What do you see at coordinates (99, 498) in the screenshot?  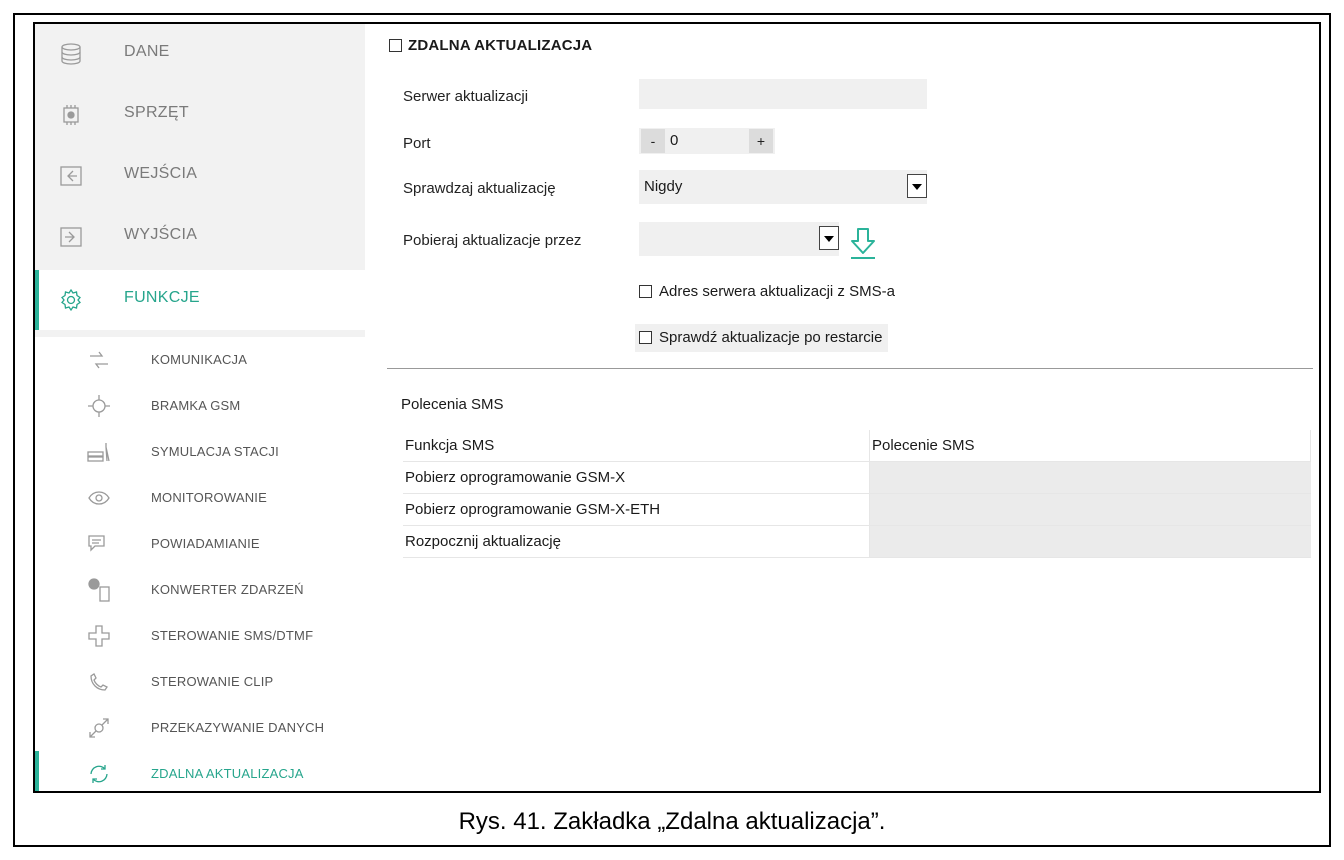 I see `eye-icon` at bounding box center [99, 498].